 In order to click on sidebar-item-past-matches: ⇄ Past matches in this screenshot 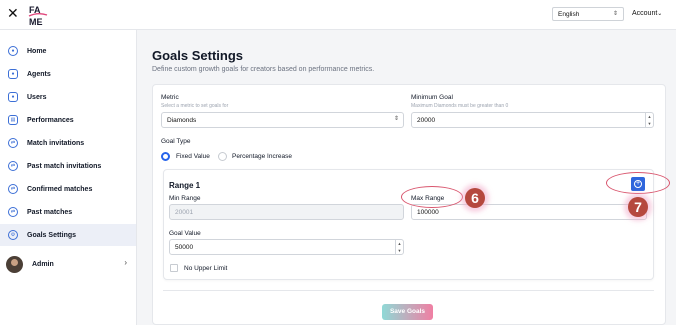, I will do `click(68, 212)`.